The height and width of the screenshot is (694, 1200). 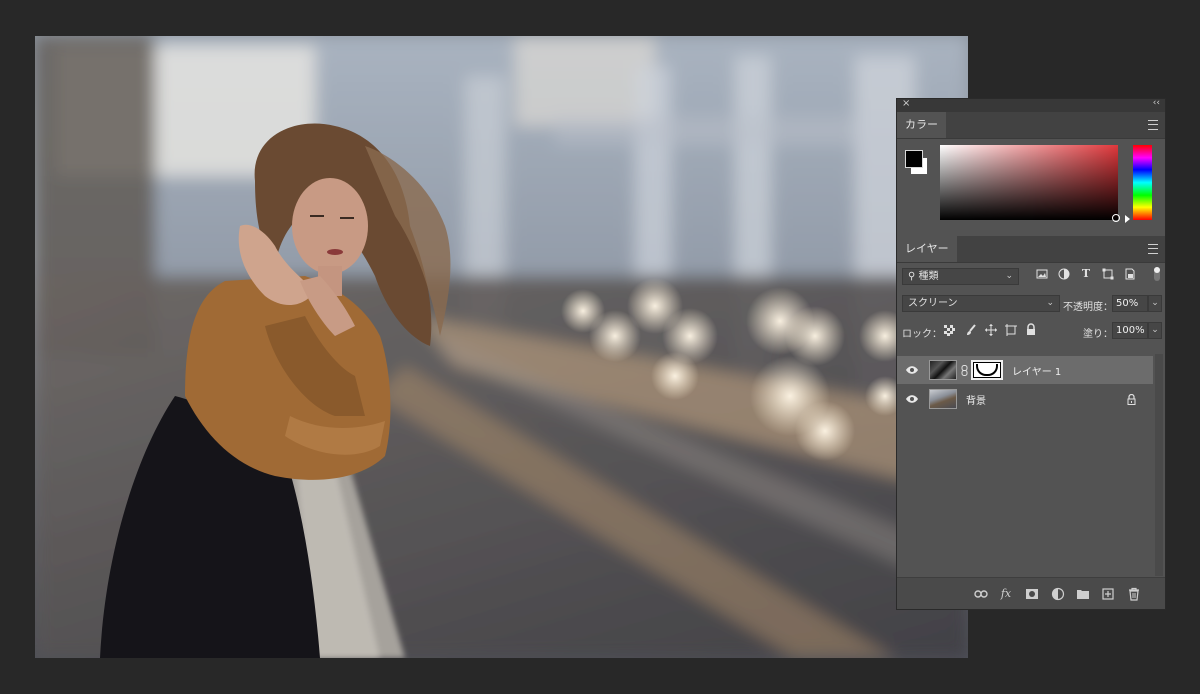 I want to click on trash-icon, so click(x=1134, y=594).